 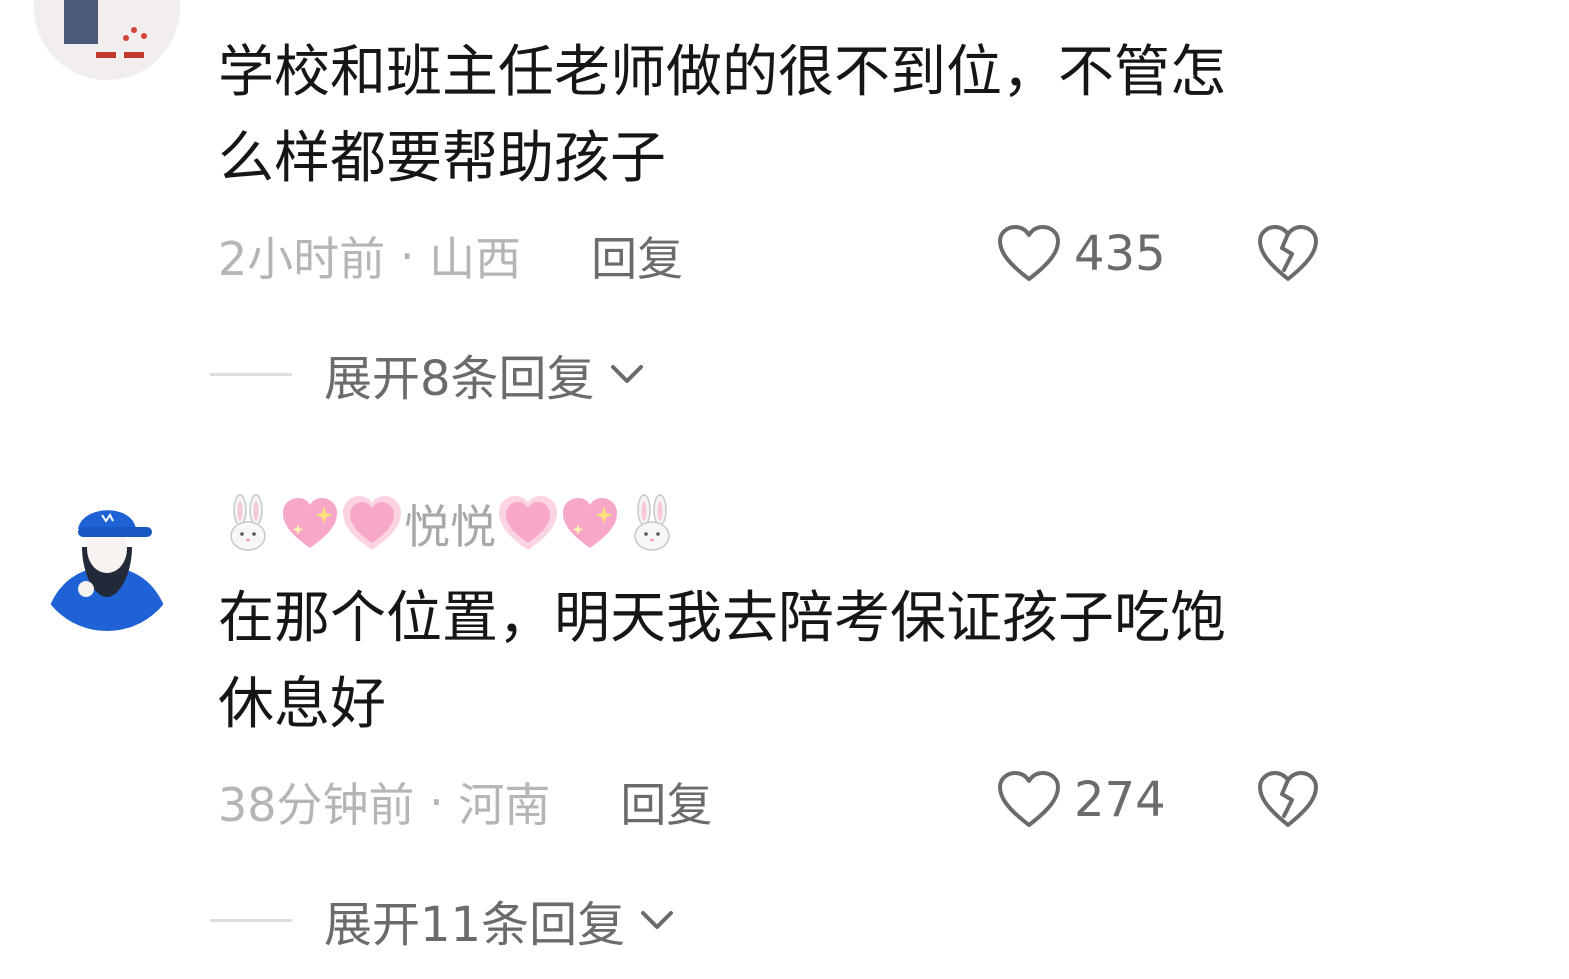 I want to click on comment-meta: 2小时前 · 山西 回复, so click(x=450, y=256).